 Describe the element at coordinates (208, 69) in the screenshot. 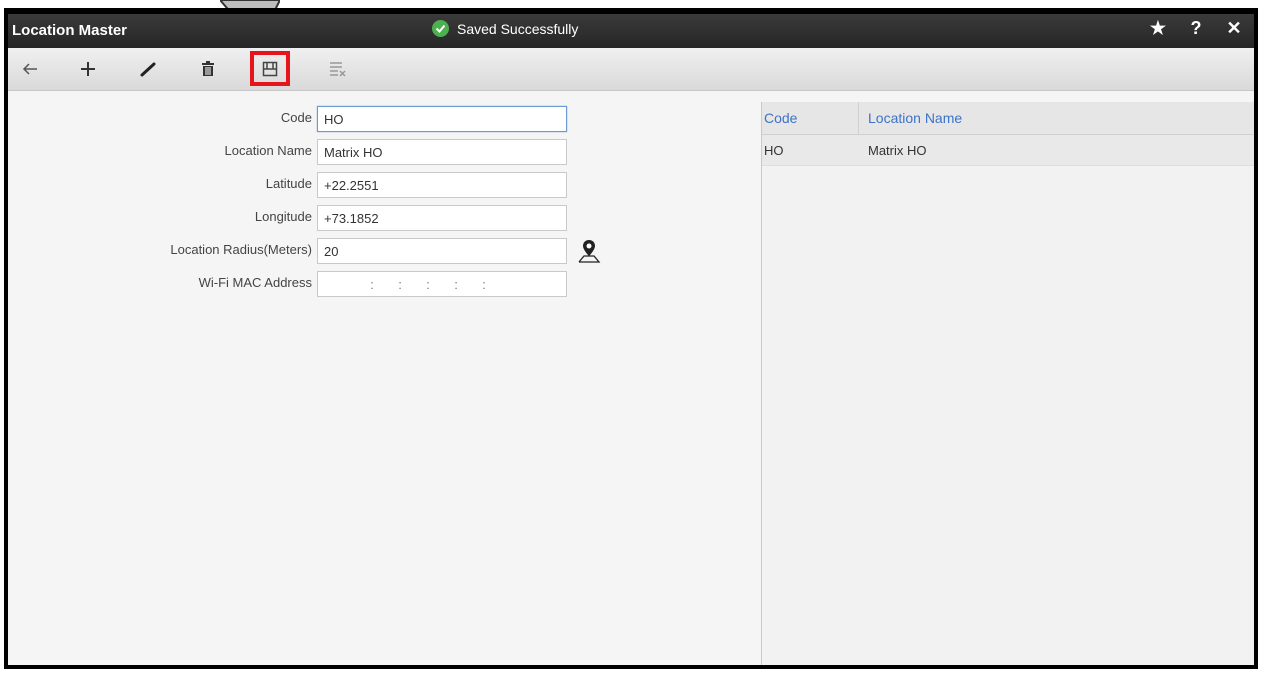

I see `delete-icon` at that location.